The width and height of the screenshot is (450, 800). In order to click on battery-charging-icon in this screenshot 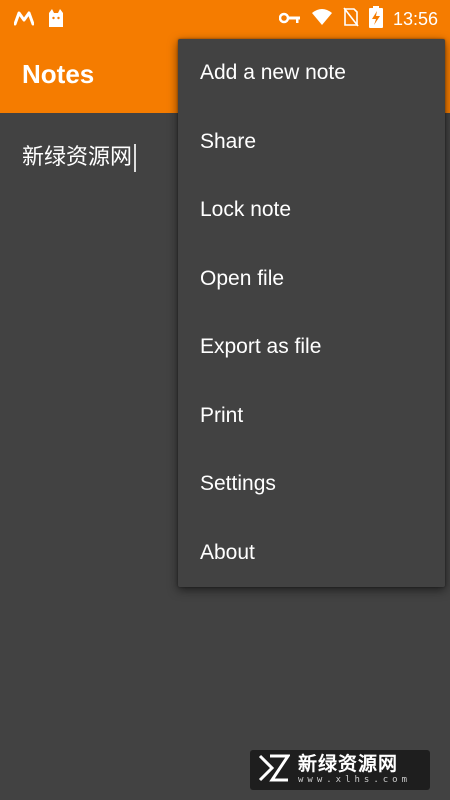, I will do `click(375, 19)`.